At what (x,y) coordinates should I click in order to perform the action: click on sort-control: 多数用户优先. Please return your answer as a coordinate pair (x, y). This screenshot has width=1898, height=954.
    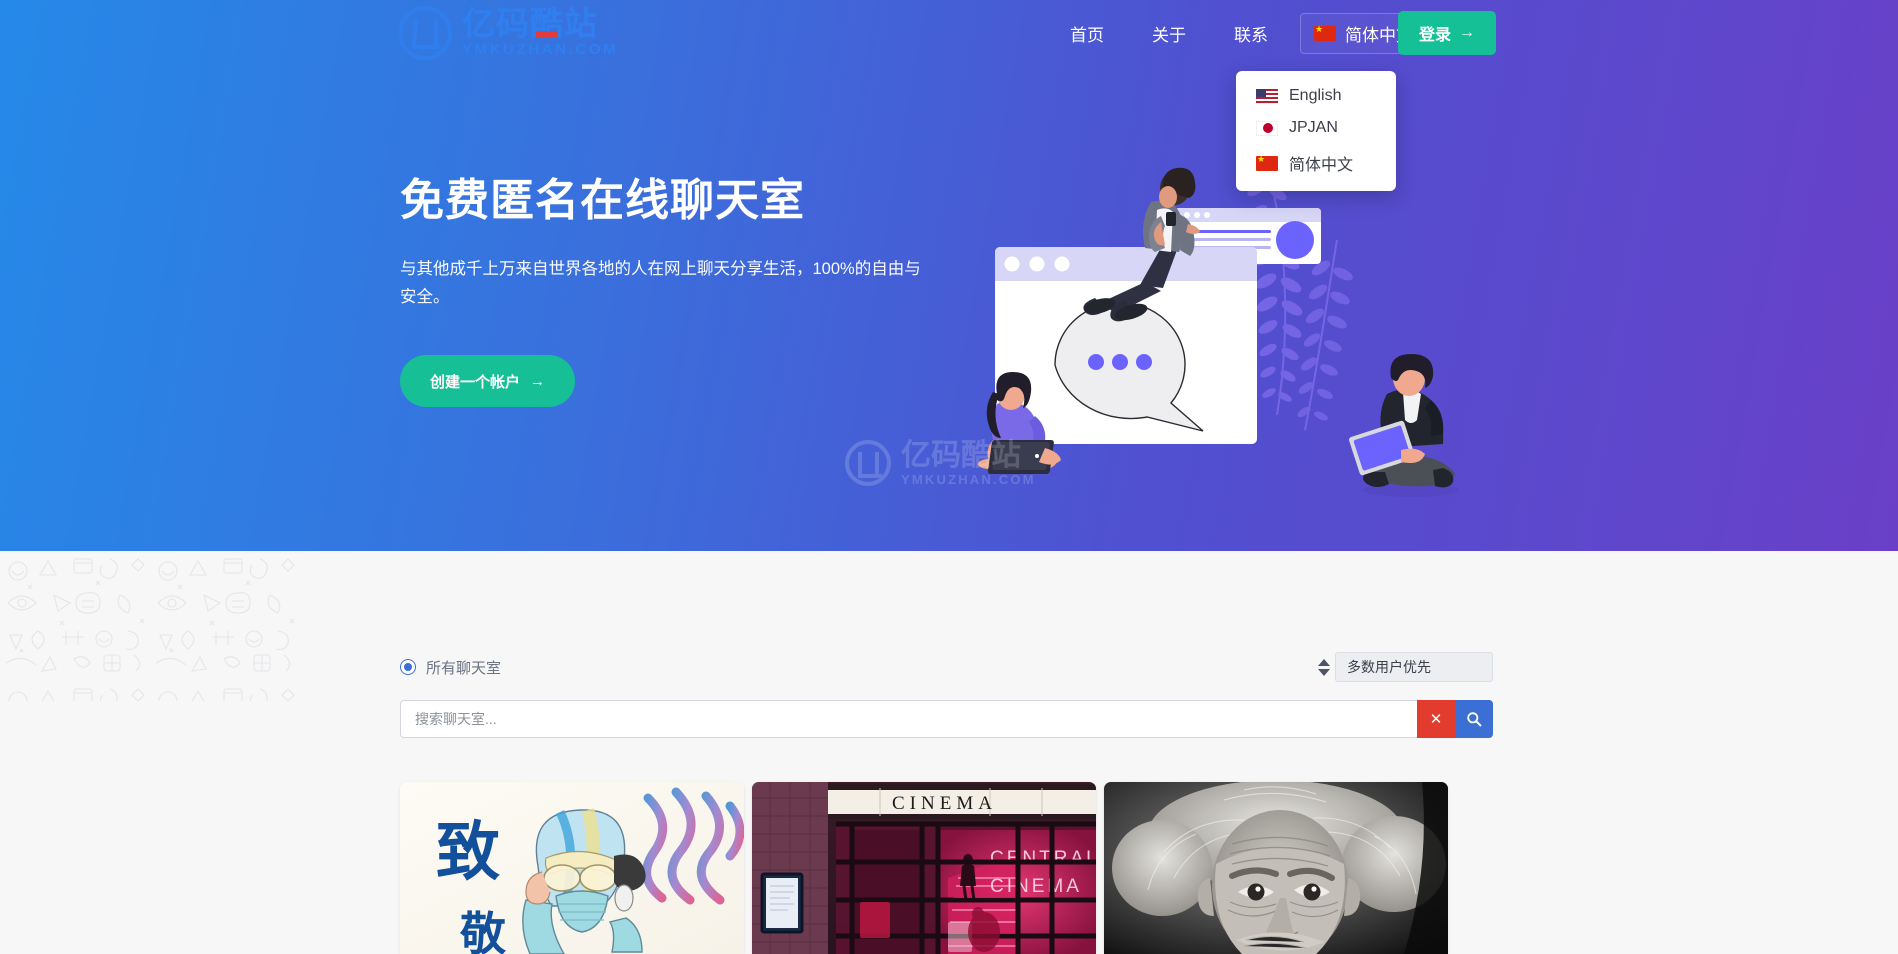
    Looking at the image, I should click on (1403, 667).